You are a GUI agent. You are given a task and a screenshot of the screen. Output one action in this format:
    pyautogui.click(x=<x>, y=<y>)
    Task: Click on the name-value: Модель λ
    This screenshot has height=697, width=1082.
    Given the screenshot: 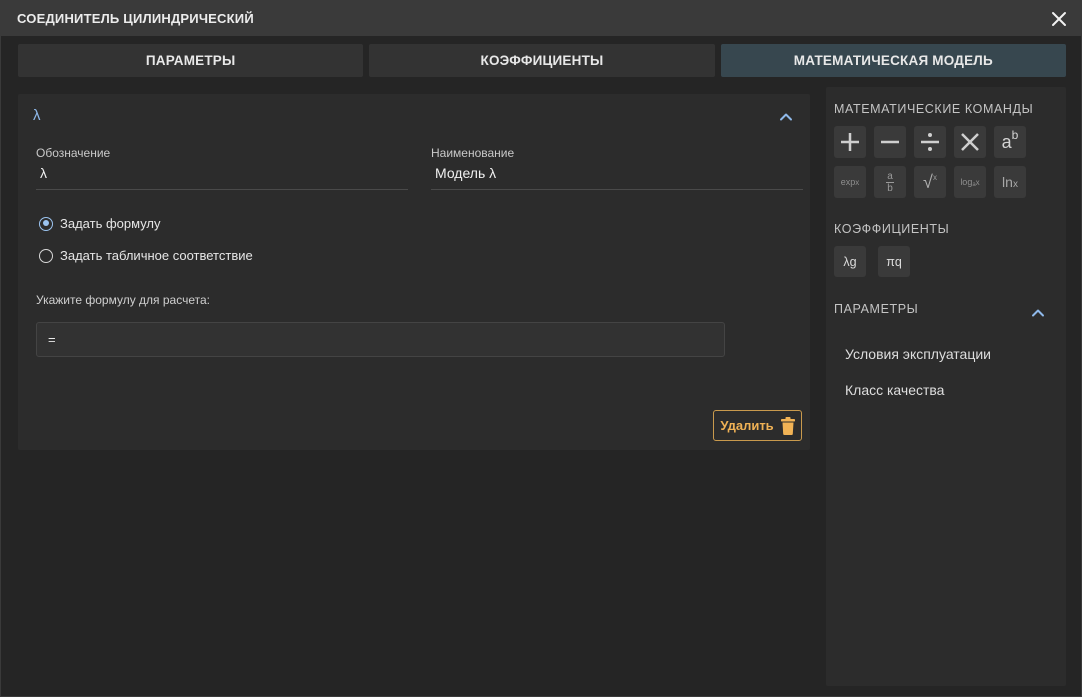 What is the action you would take?
    pyautogui.click(x=466, y=173)
    